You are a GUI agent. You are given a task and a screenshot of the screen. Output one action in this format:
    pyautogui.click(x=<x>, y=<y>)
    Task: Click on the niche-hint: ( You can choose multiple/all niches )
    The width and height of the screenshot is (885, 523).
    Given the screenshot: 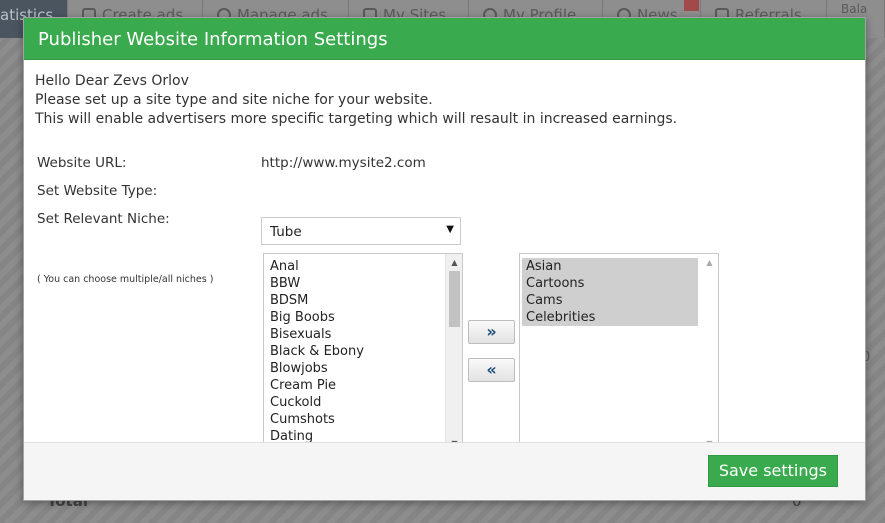 What is the action you would take?
    pyautogui.click(x=125, y=279)
    